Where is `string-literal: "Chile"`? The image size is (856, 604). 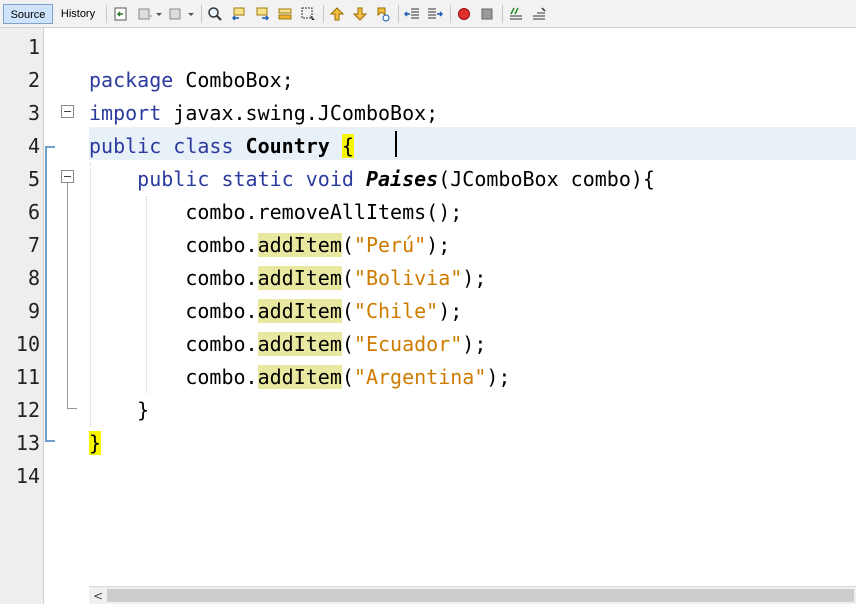 string-literal: "Chile" is located at coordinates (396, 311).